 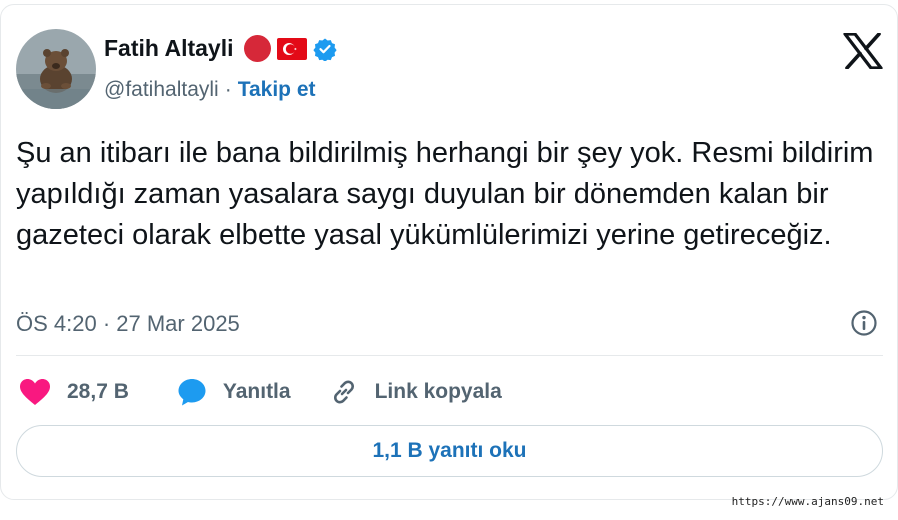 What do you see at coordinates (256, 391) in the screenshot?
I see `reply-label: Yanıtla` at bounding box center [256, 391].